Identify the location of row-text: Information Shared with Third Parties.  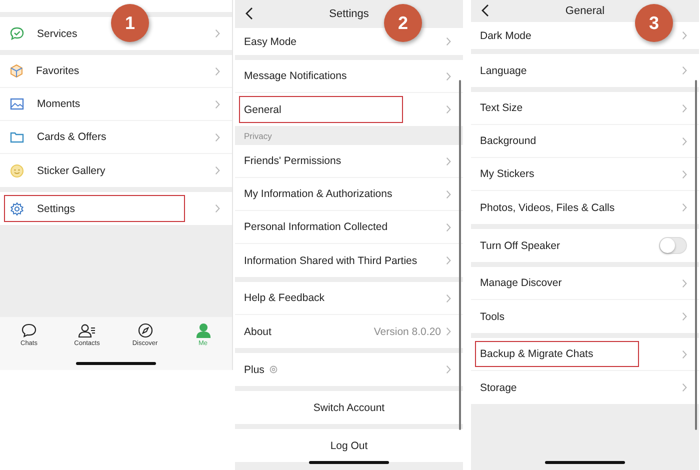
(331, 260).